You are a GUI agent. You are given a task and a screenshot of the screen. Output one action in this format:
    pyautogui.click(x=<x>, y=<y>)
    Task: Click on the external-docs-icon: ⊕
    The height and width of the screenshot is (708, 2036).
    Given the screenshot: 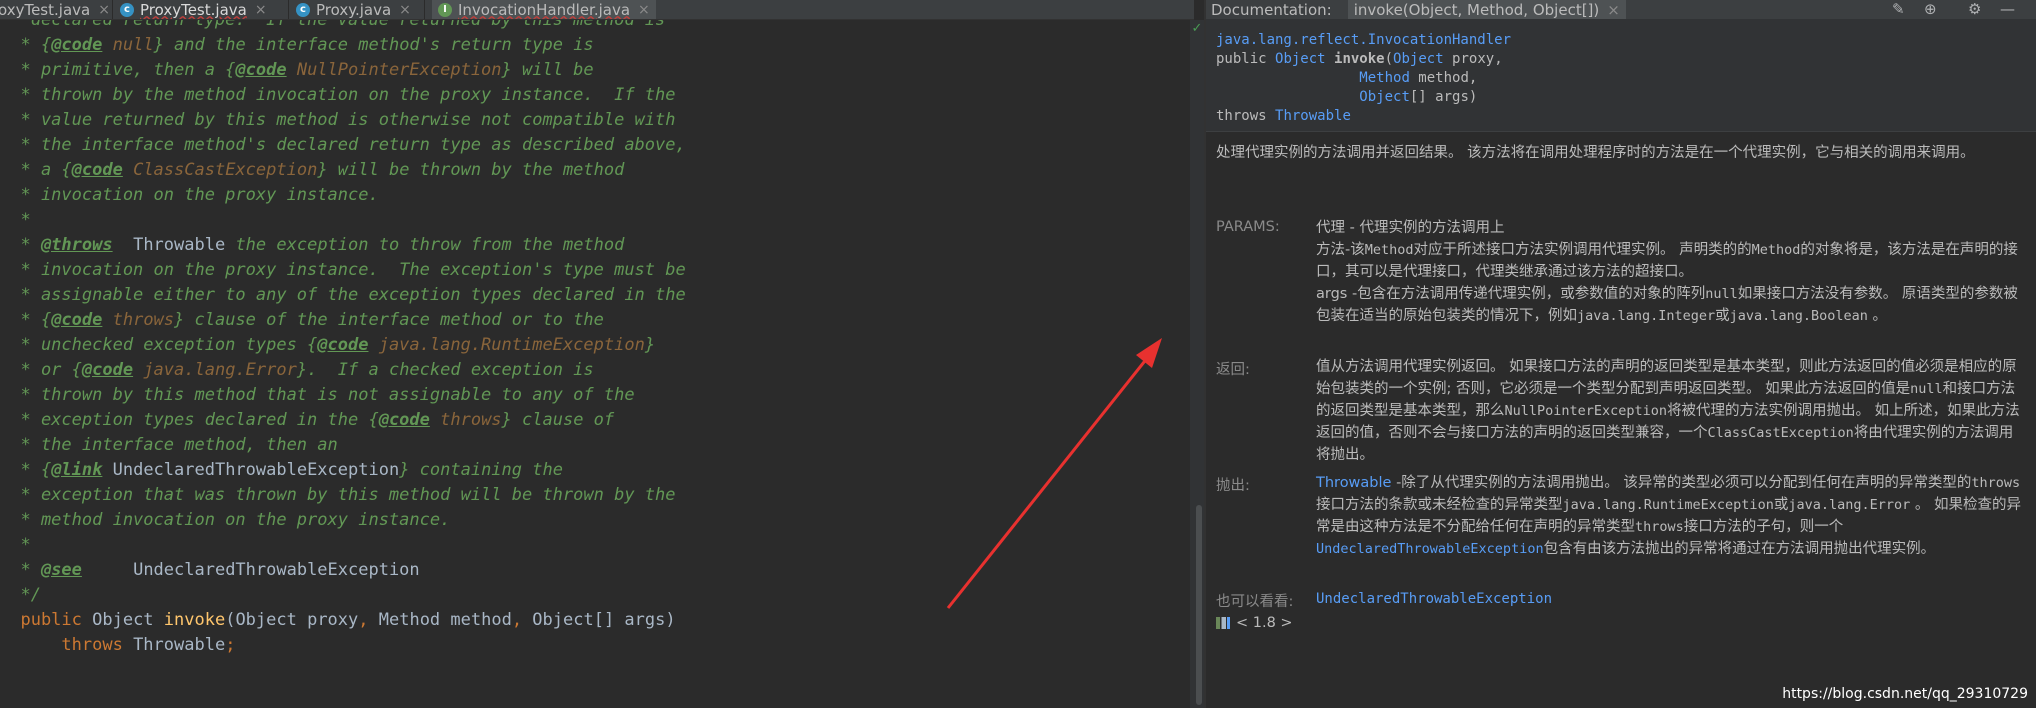 What is the action you would take?
    pyautogui.click(x=1930, y=9)
    